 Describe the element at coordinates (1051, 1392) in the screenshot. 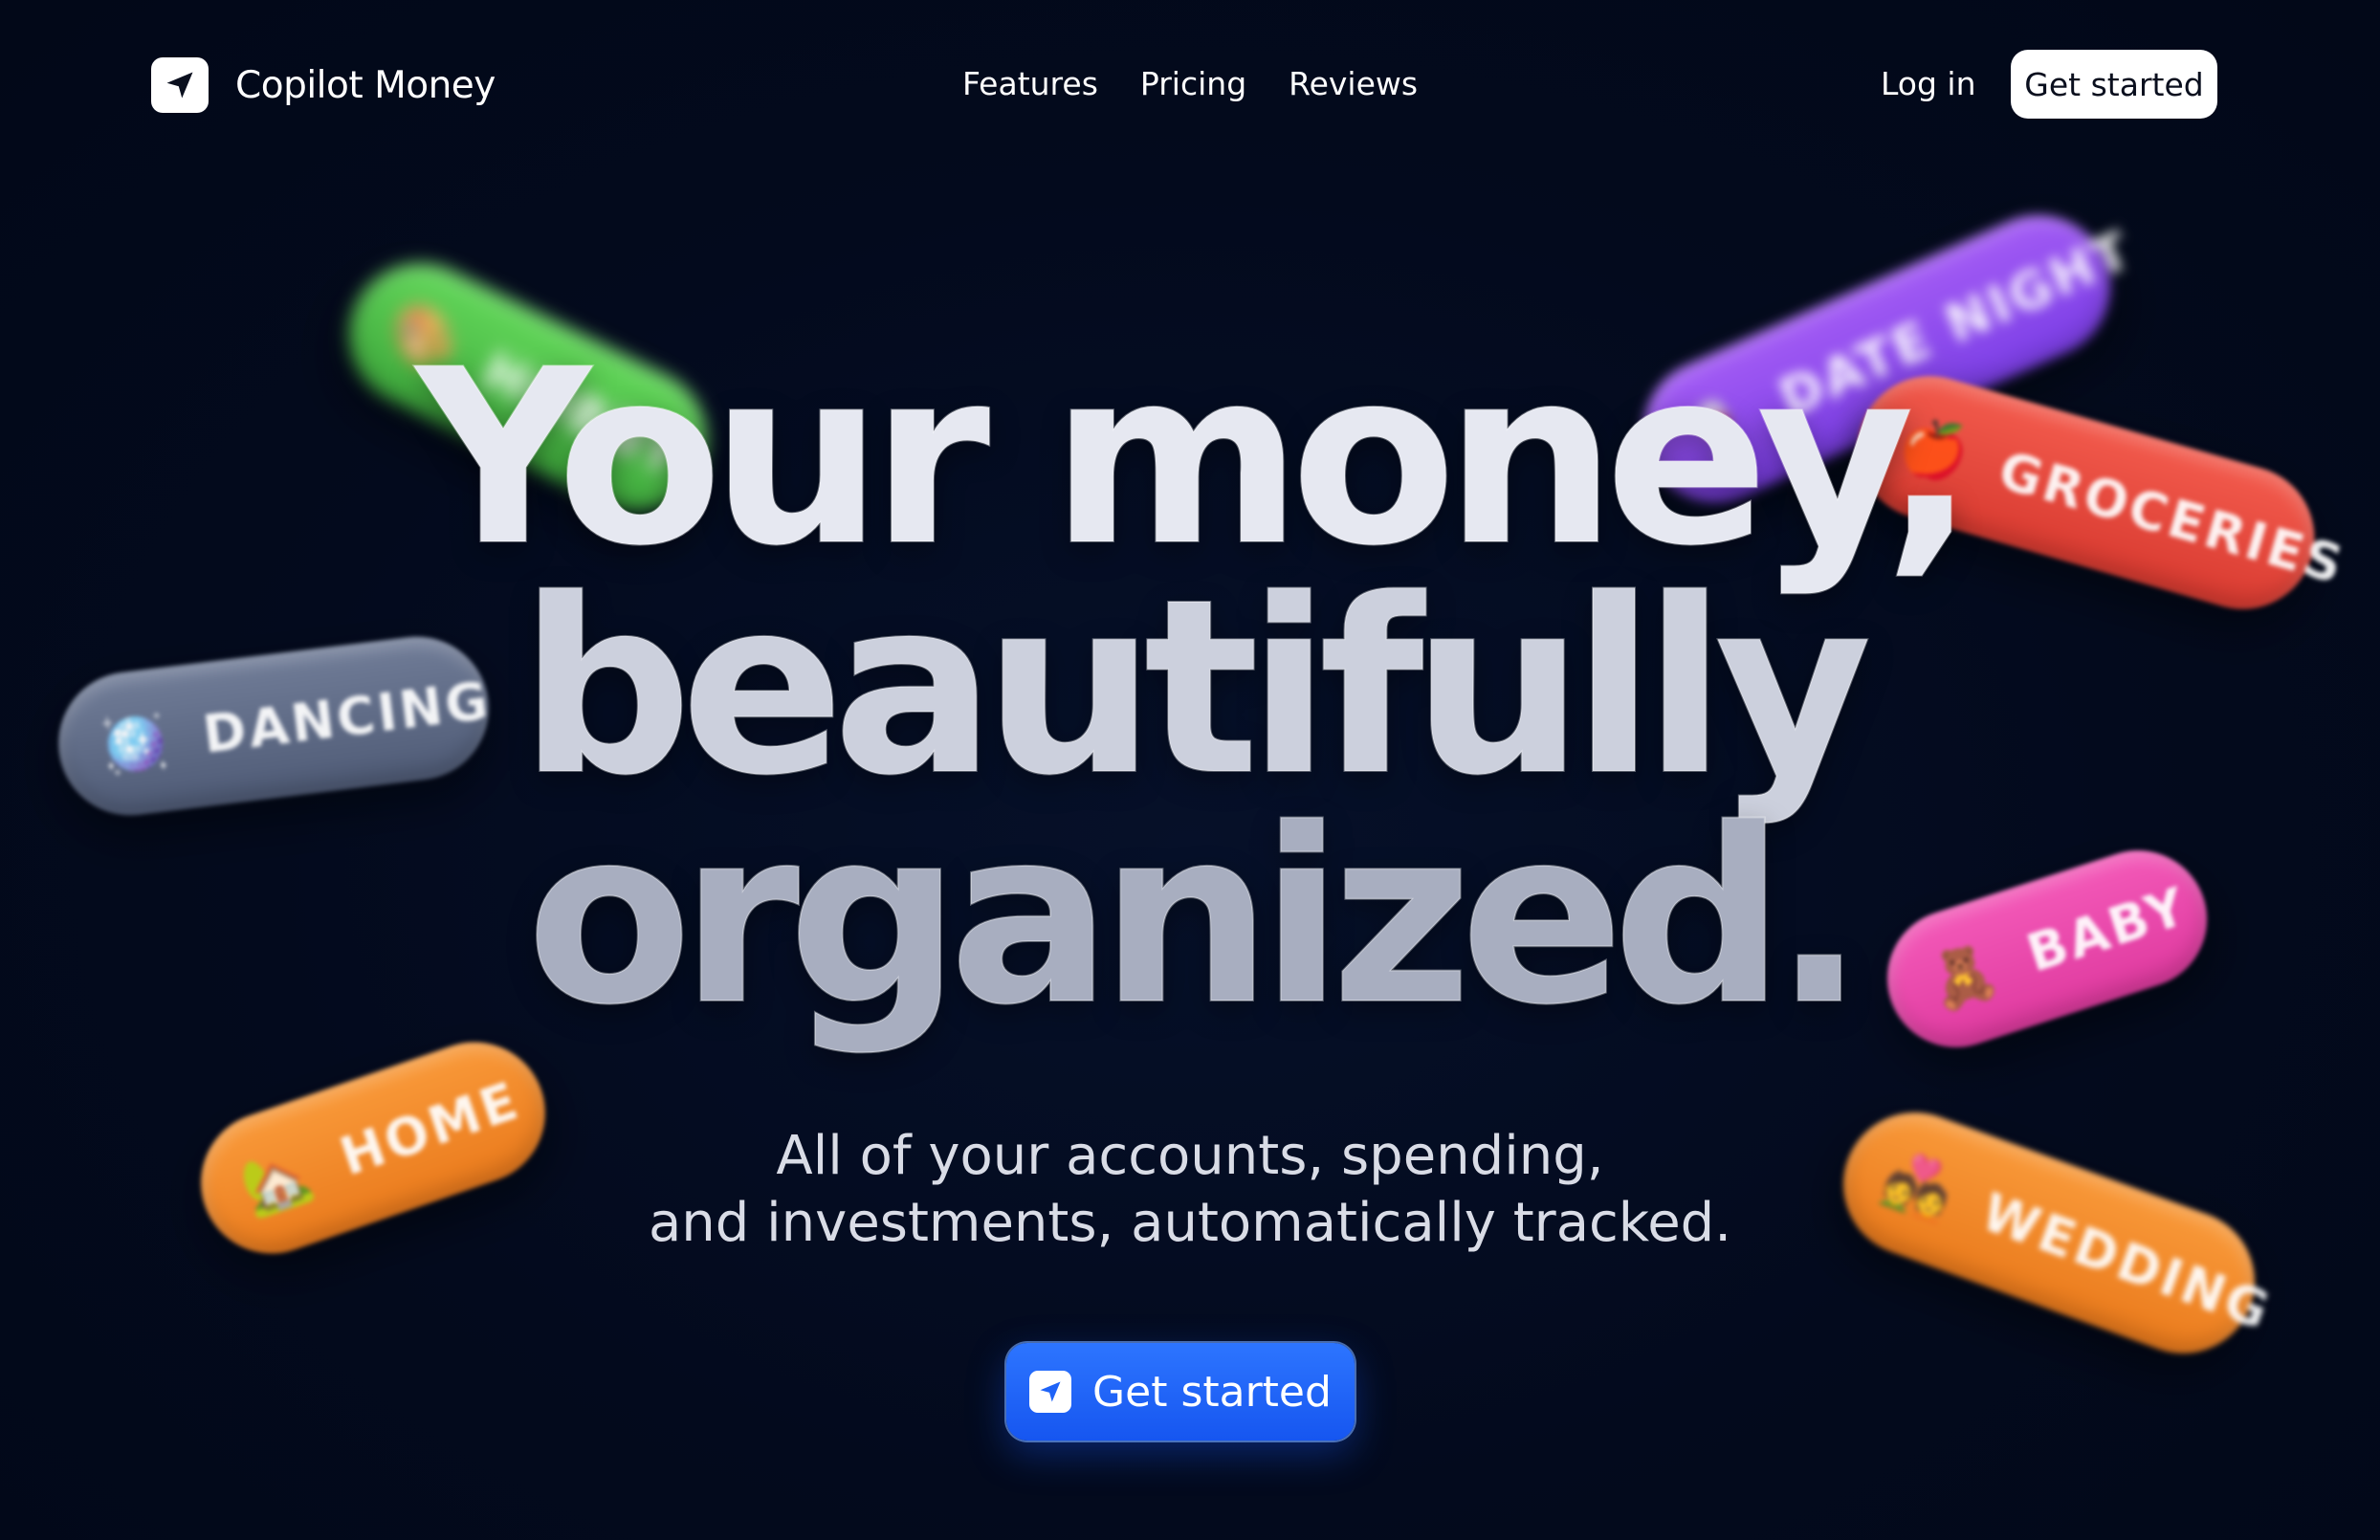

I see `paper-plane-icon` at that location.